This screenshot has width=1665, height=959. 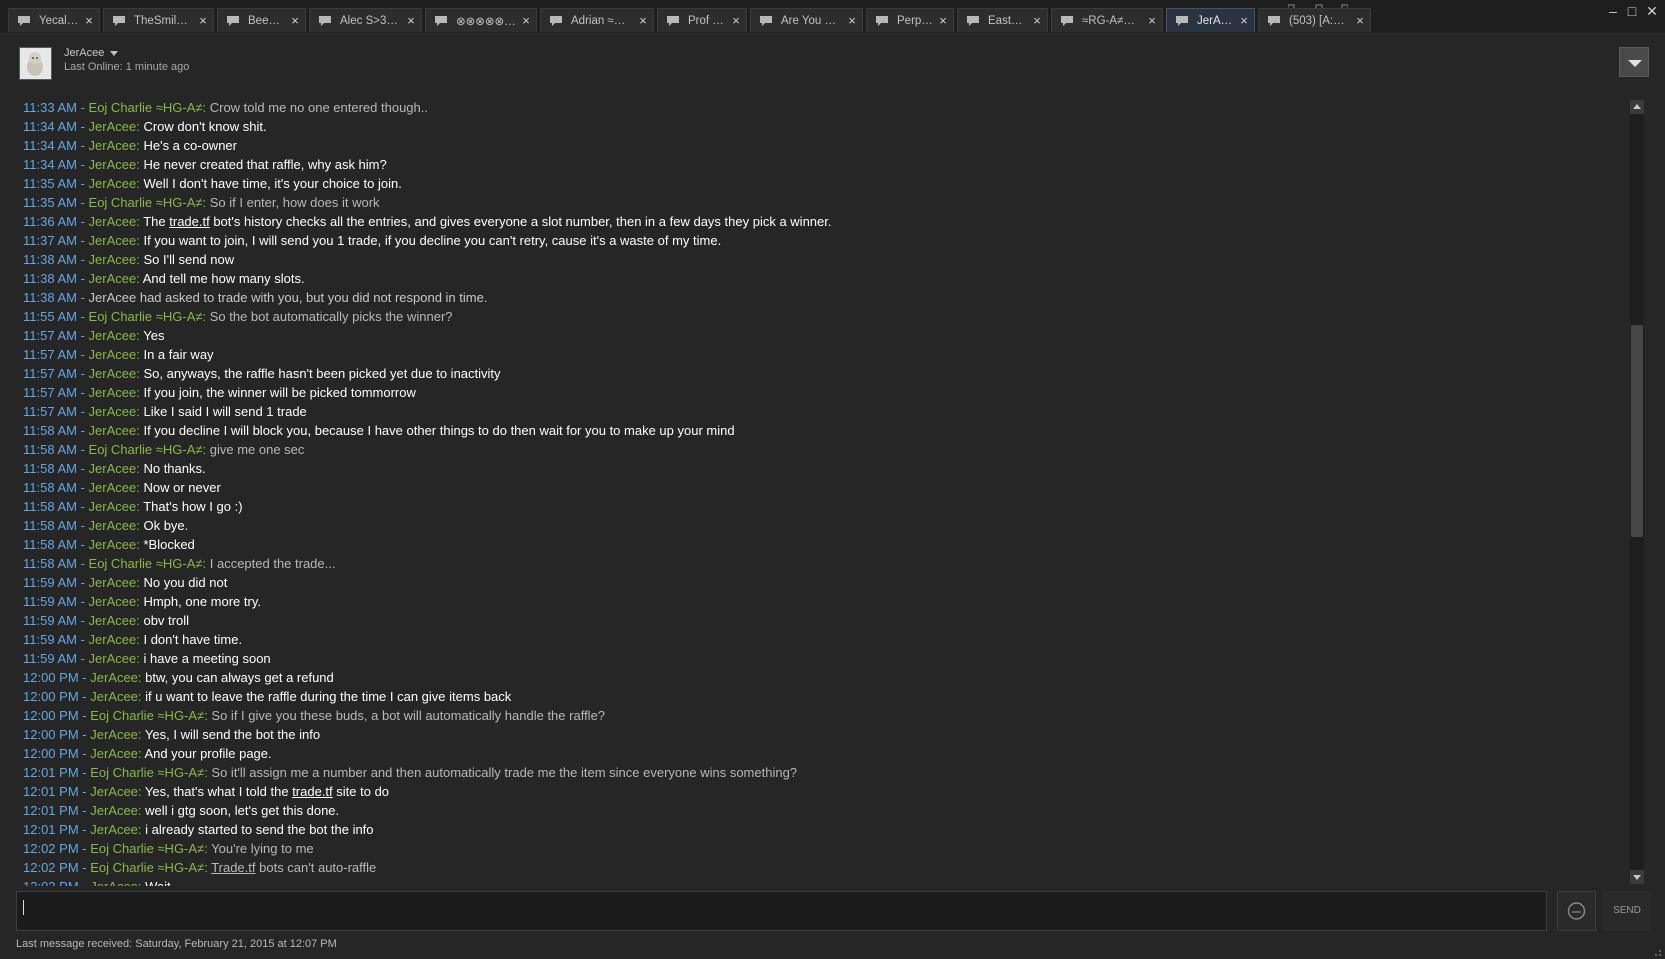 What do you see at coordinates (1210, 20) in the screenshot?
I see `chat-tab: JerAcee ×` at bounding box center [1210, 20].